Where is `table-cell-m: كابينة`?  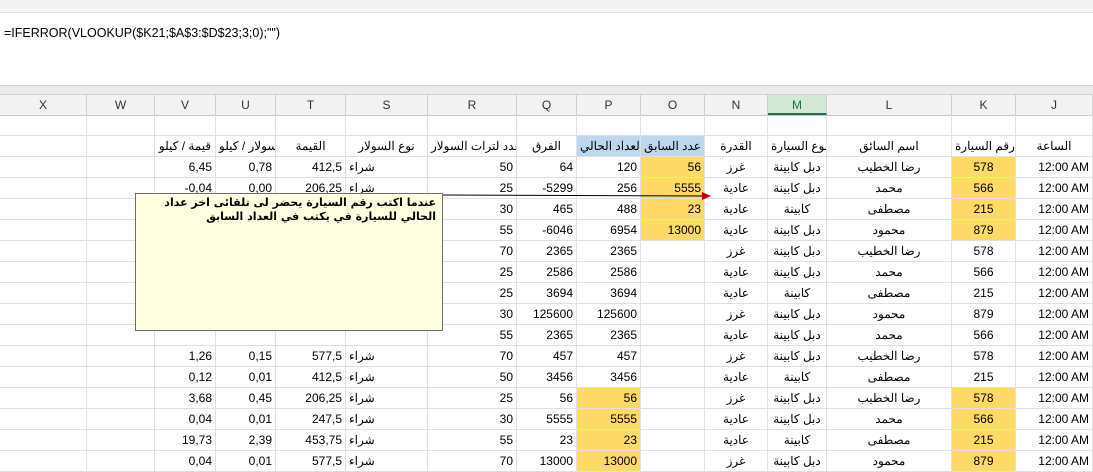
table-cell-m: كابينة is located at coordinates (797, 209).